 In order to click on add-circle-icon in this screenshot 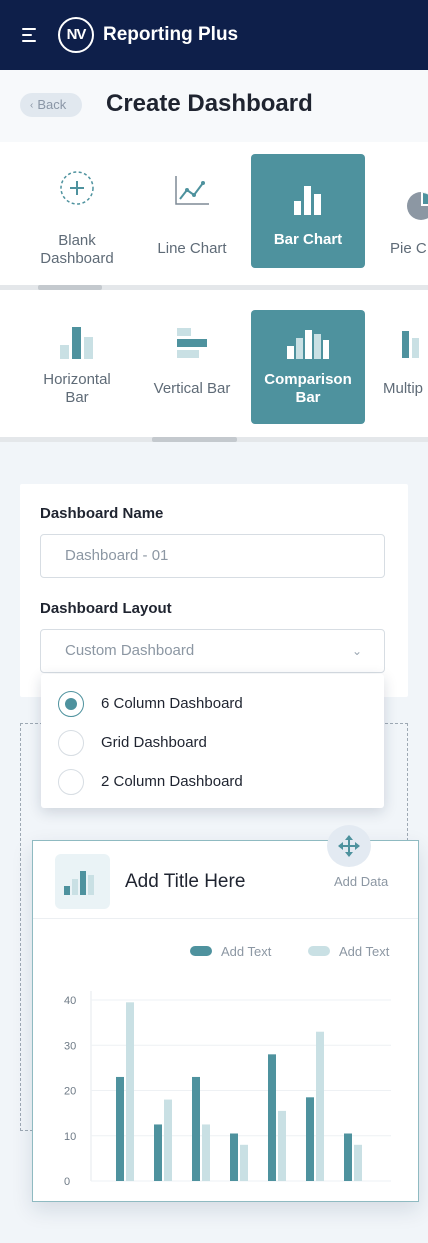, I will do `click(77, 188)`.